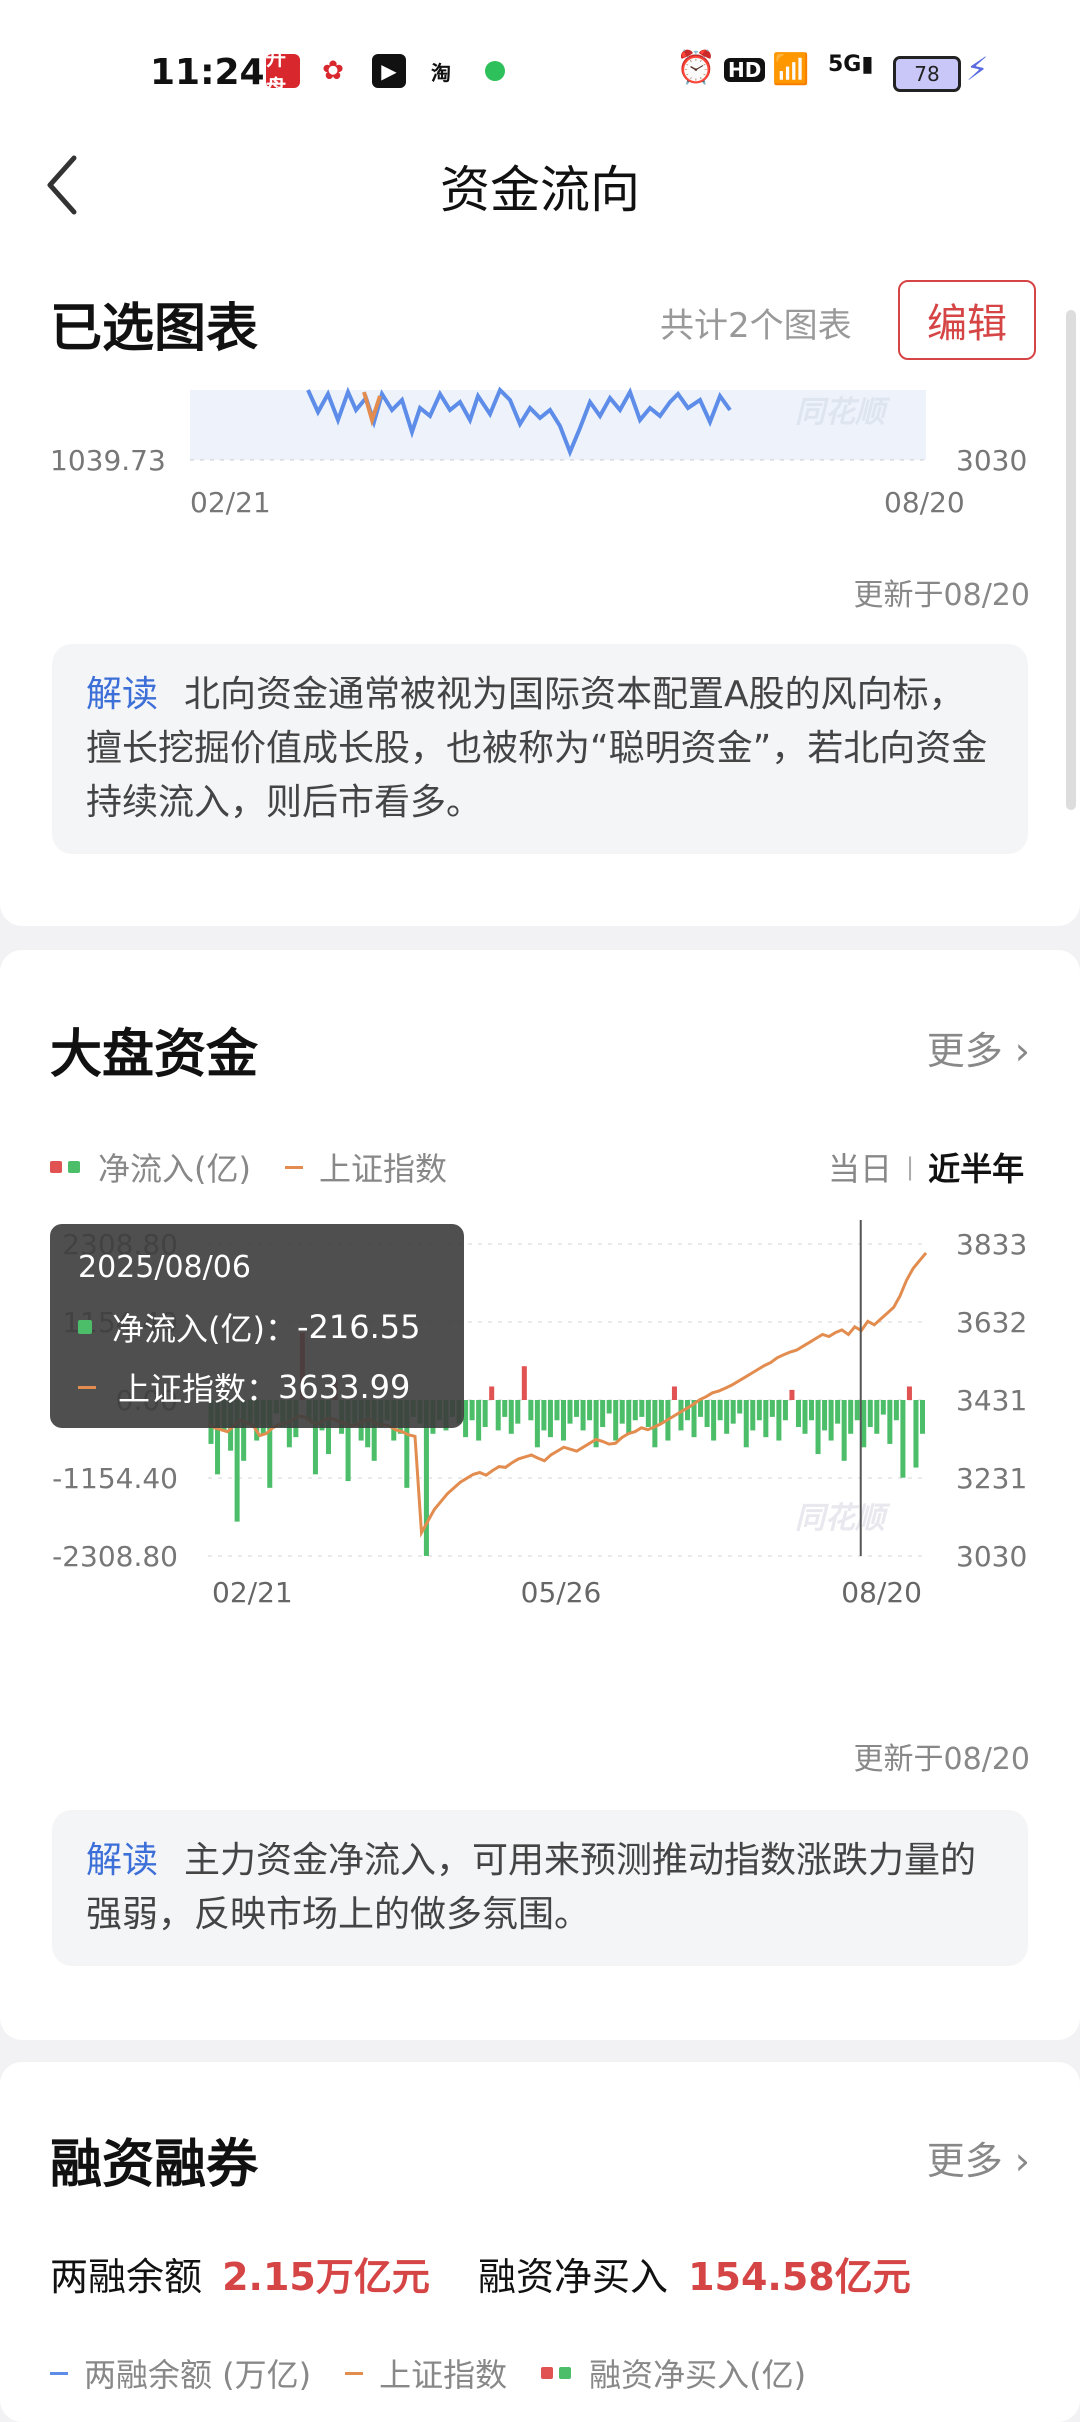  Describe the element at coordinates (154, 1055) in the screenshot. I see `section-title-market: 大盘资金` at that location.